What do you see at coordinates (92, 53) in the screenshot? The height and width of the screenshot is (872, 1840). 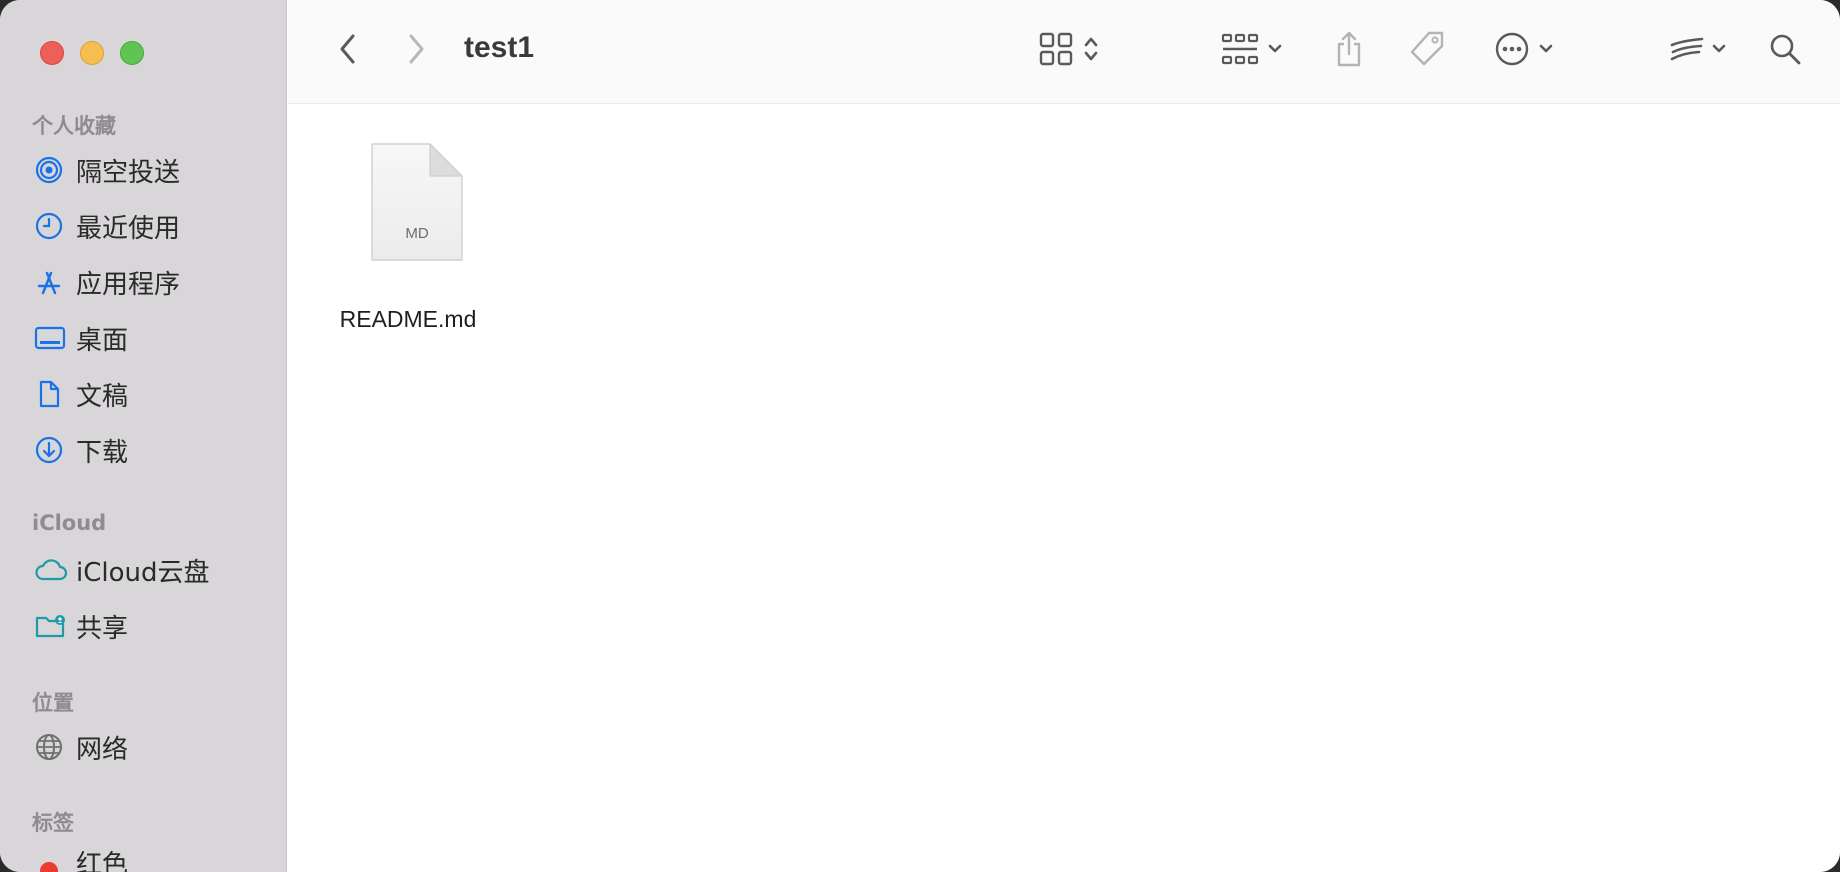 I see `minimize-window-button` at bounding box center [92, 53].